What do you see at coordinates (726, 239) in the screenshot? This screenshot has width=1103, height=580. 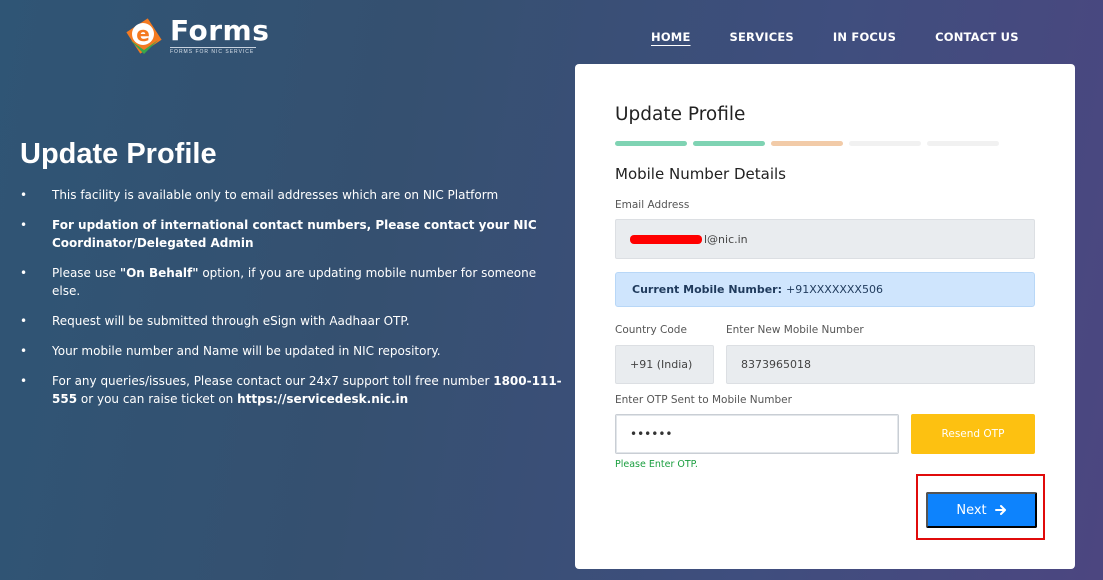 I see `email-value: l@nic.in` at bounding box center [726, 239].